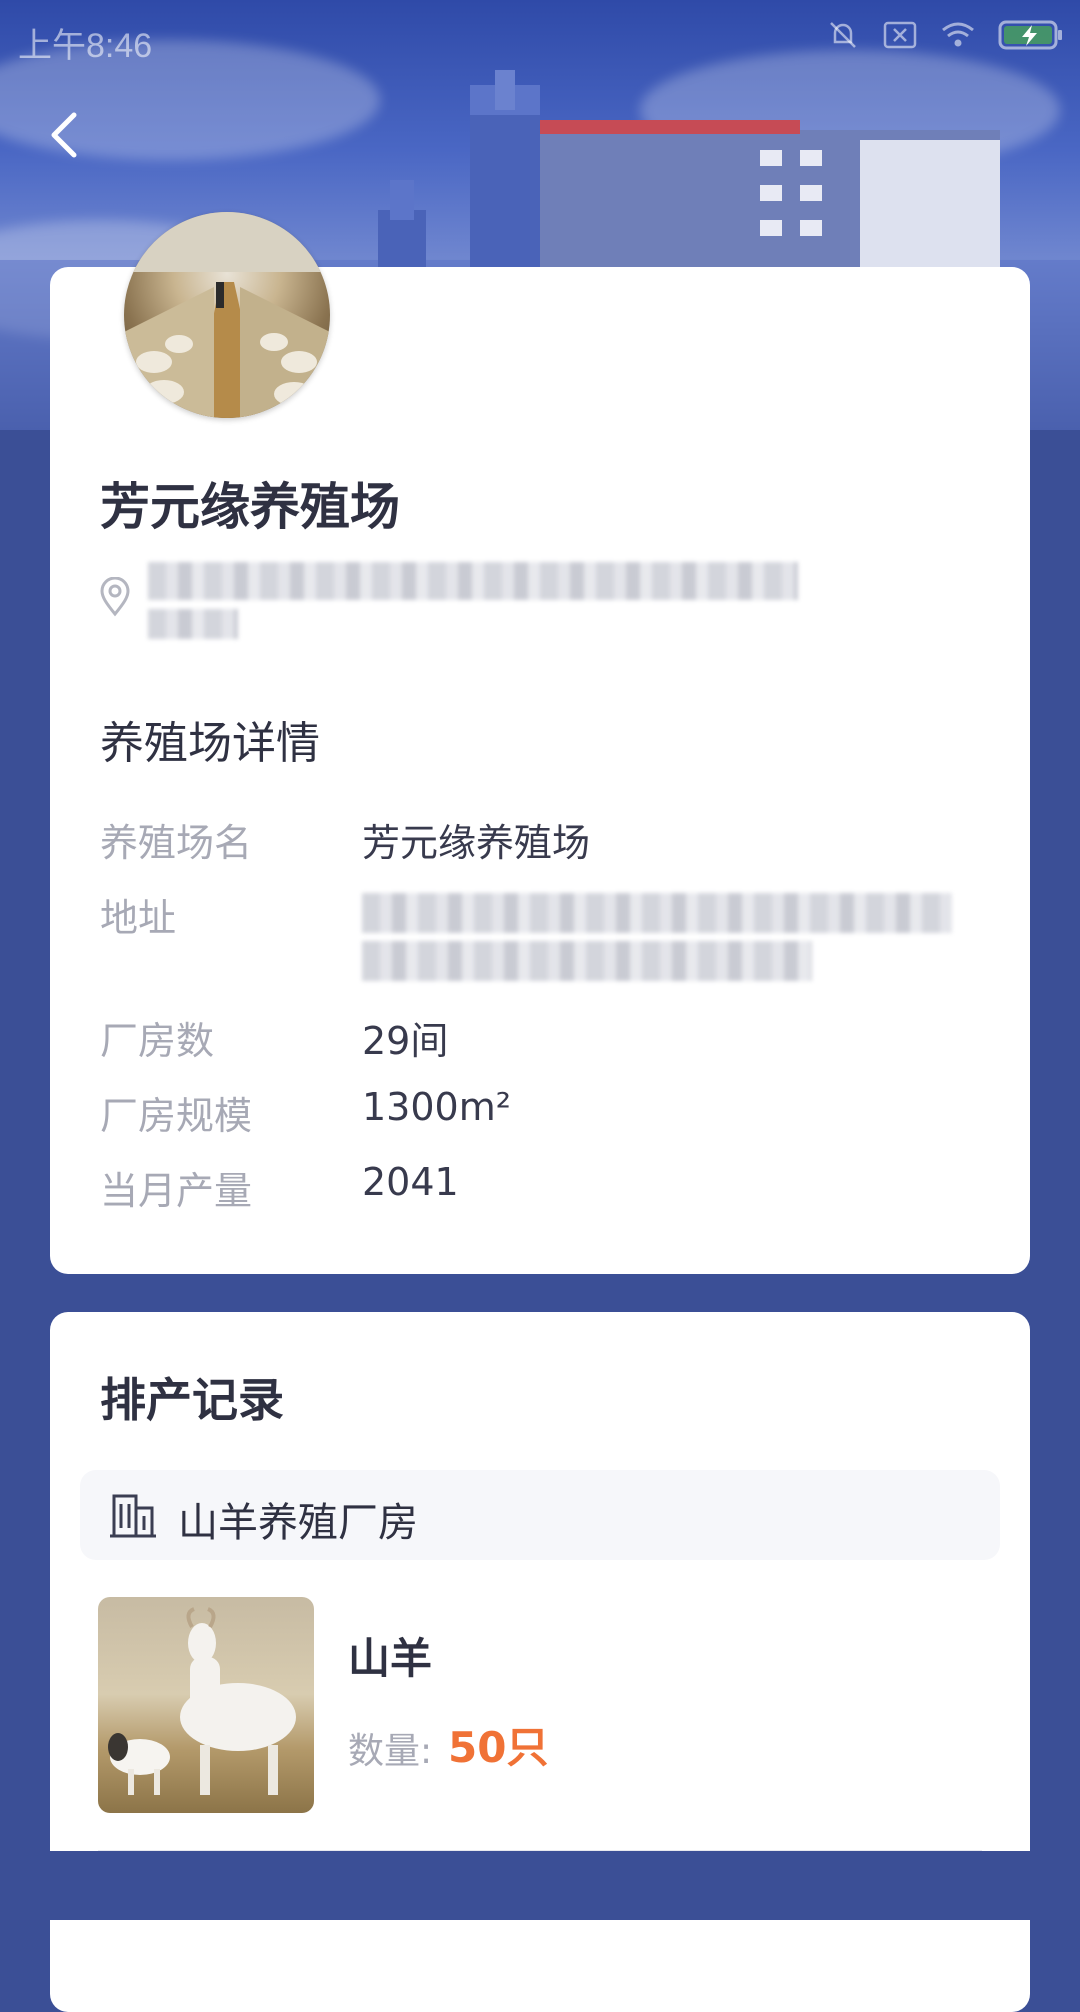  I want to click on bell-muted-icon, so click(843, 35).